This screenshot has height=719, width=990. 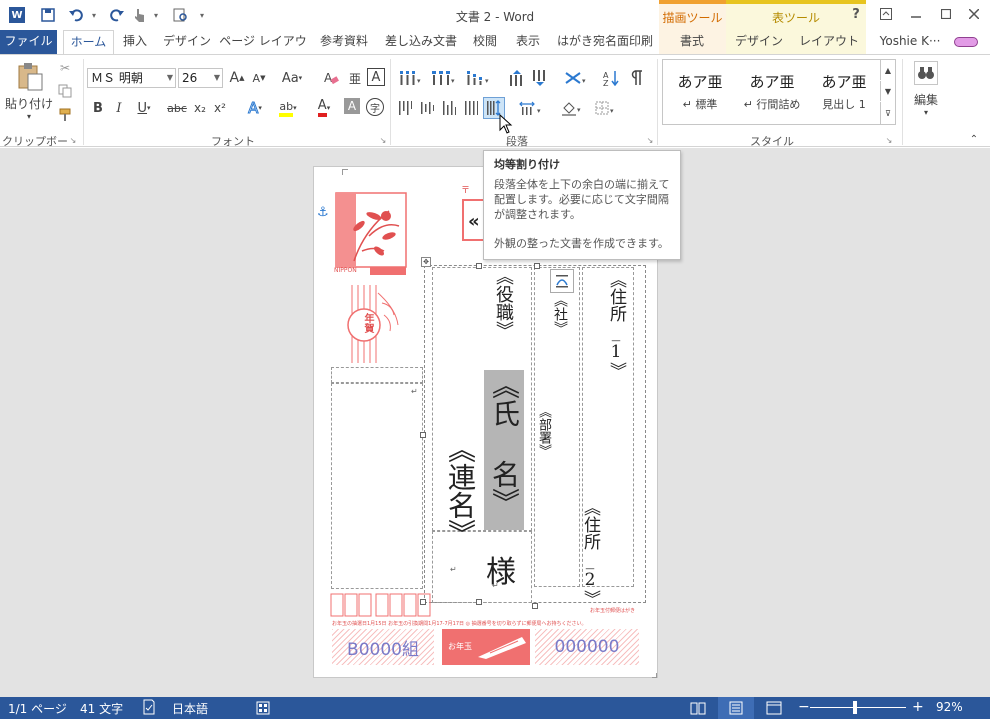 What do you see at coordinates (30, 77) in the screenshot?
I see `paste-icon` at bounding box center [30, 77].